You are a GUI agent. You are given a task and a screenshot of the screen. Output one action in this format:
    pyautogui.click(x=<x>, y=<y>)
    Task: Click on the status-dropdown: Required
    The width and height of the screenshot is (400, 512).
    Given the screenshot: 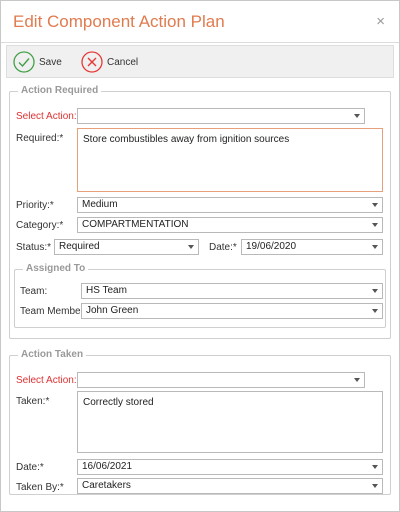 What is the action you would take?
    pyautogui.click(x=126, y=247)
    